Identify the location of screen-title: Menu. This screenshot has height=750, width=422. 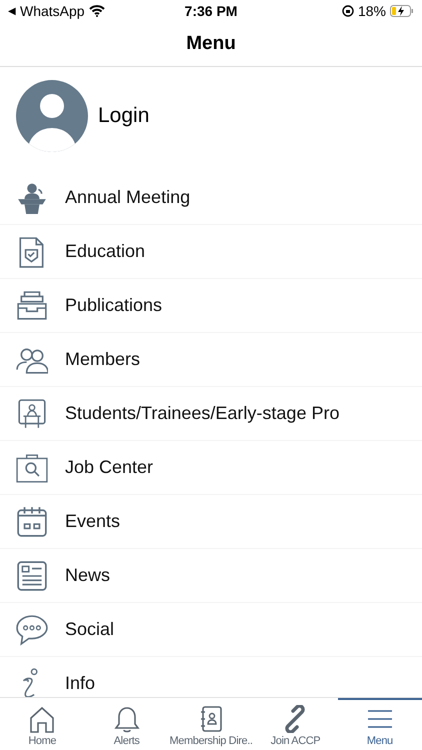
(211, 44).